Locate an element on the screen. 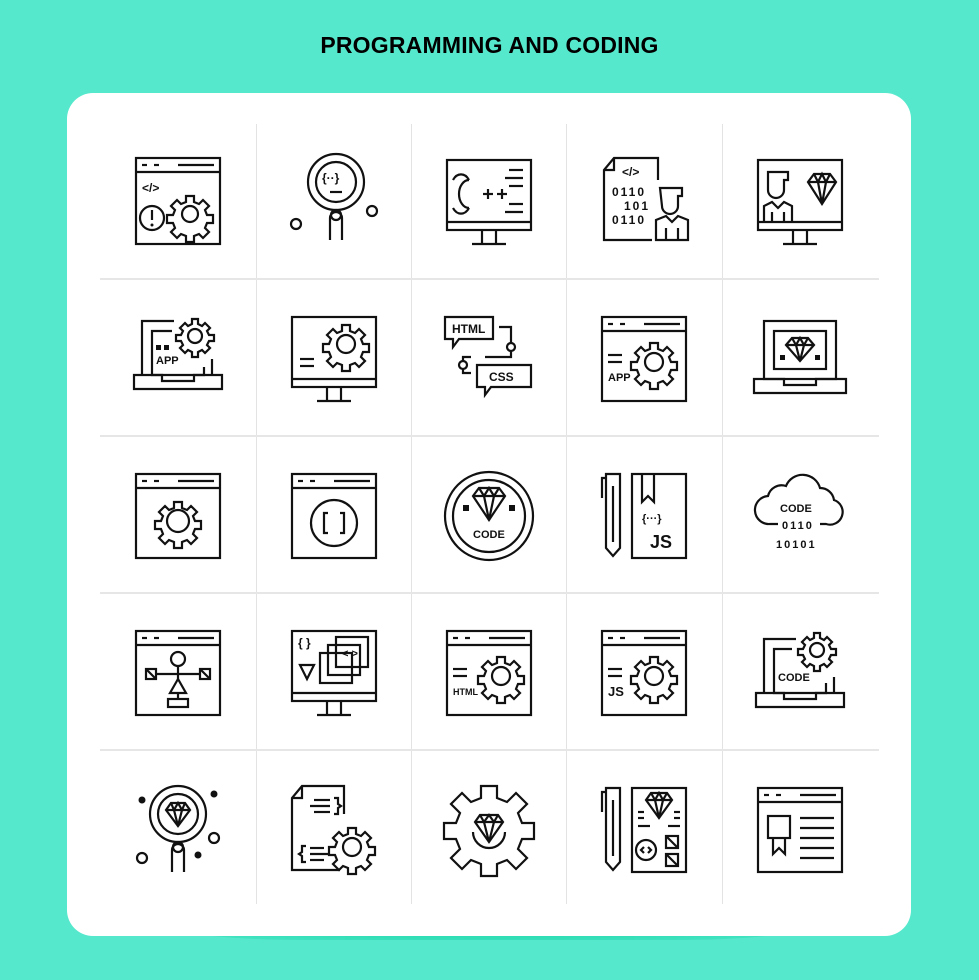 The width and height of the screenshot is (979, 980). monitor-developer-diamond-icon is located at coordinates (800, 202).